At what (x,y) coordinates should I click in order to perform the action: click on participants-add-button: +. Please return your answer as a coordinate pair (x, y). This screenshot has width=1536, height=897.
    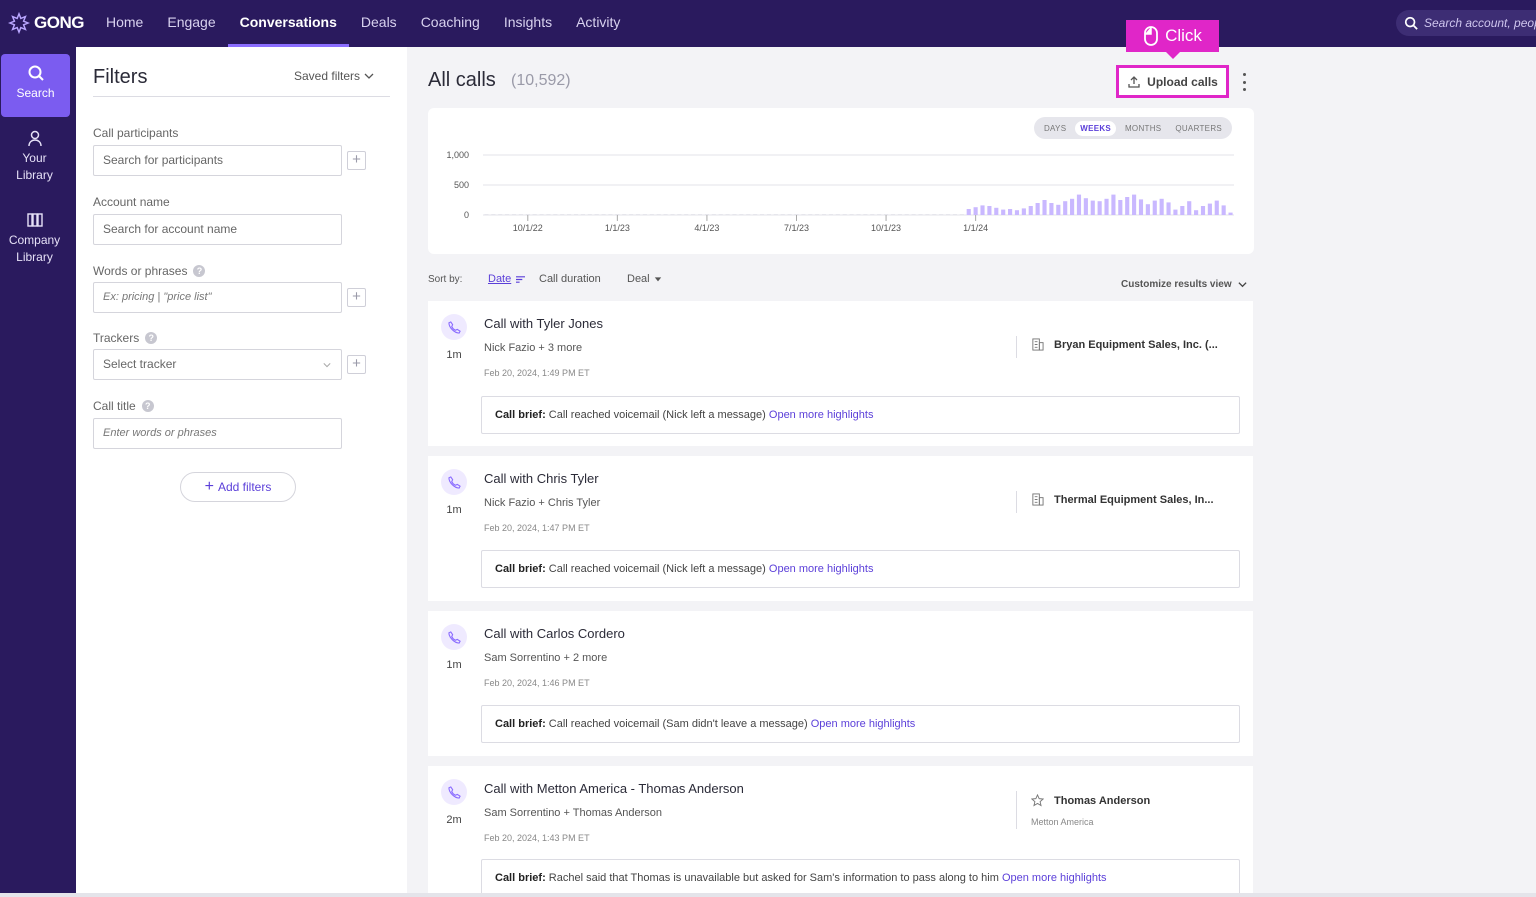
    Looking at the image, I should click on (356, 160).